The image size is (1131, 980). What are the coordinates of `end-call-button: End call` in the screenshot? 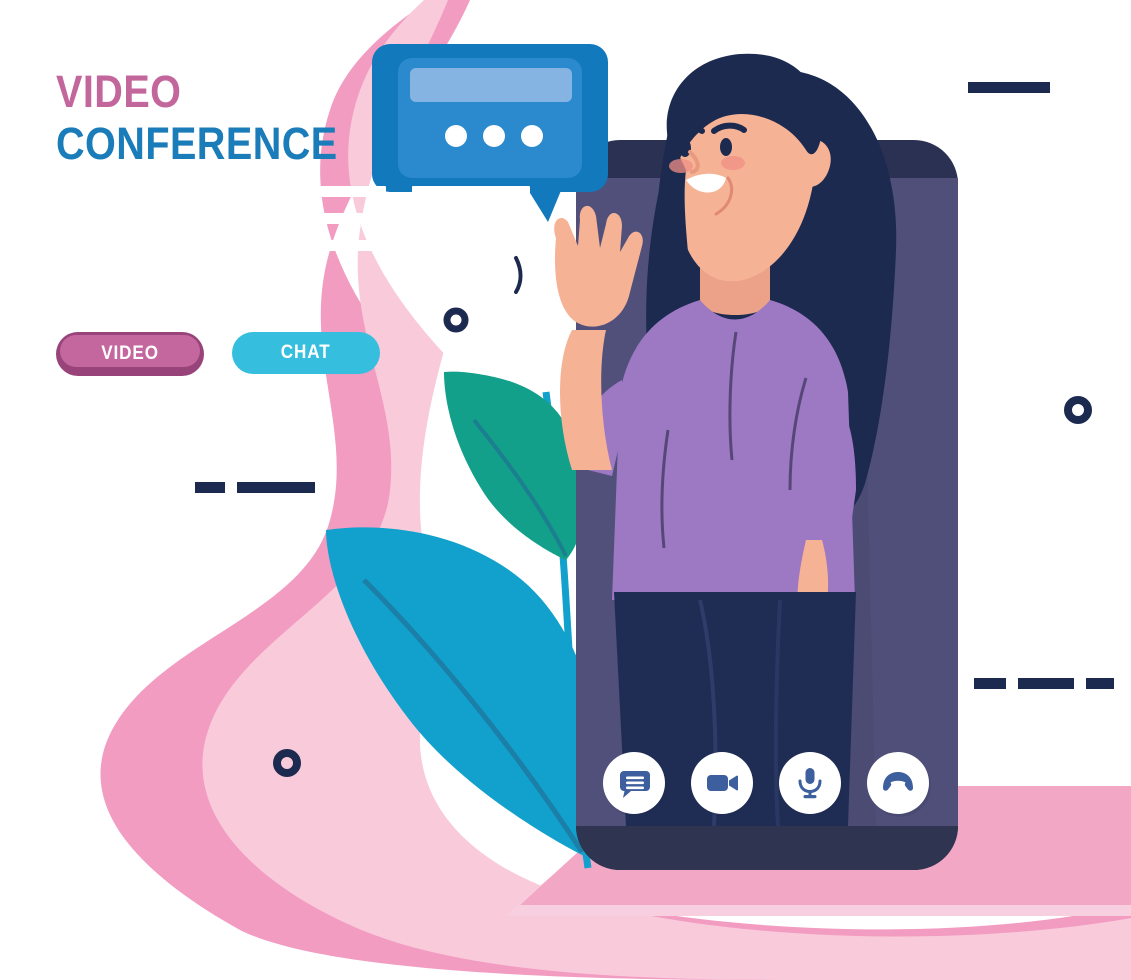 It's located at (898, 783).